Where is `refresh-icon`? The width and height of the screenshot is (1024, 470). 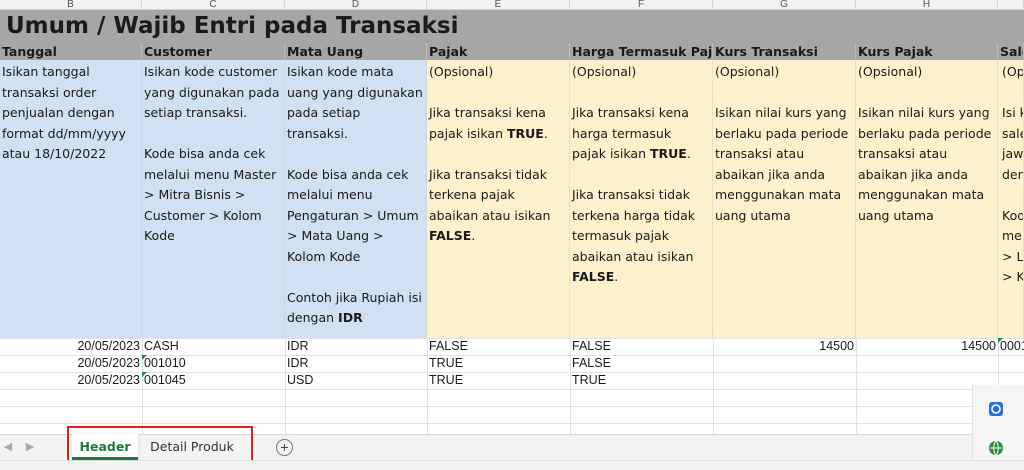 refresh-icon is located at coordinates (996, 409).